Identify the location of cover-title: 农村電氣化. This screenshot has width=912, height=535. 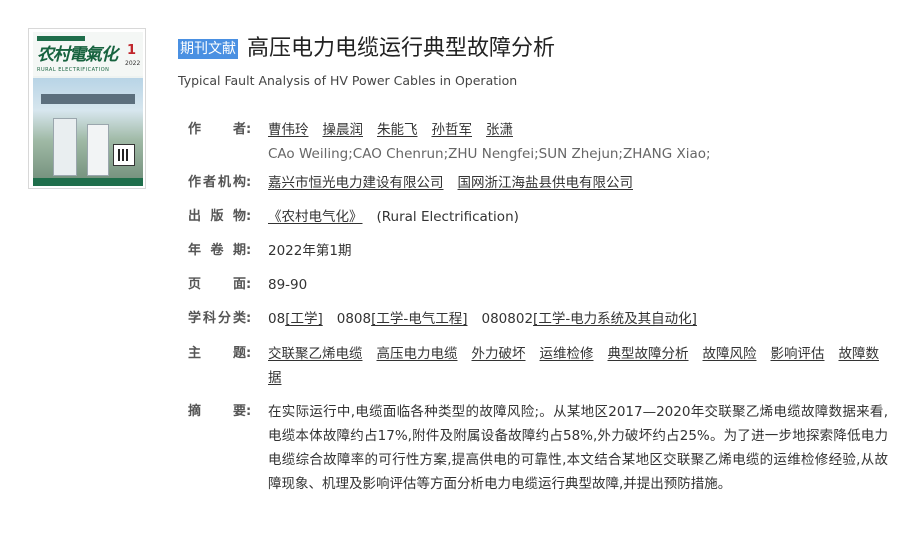
(77, 55).